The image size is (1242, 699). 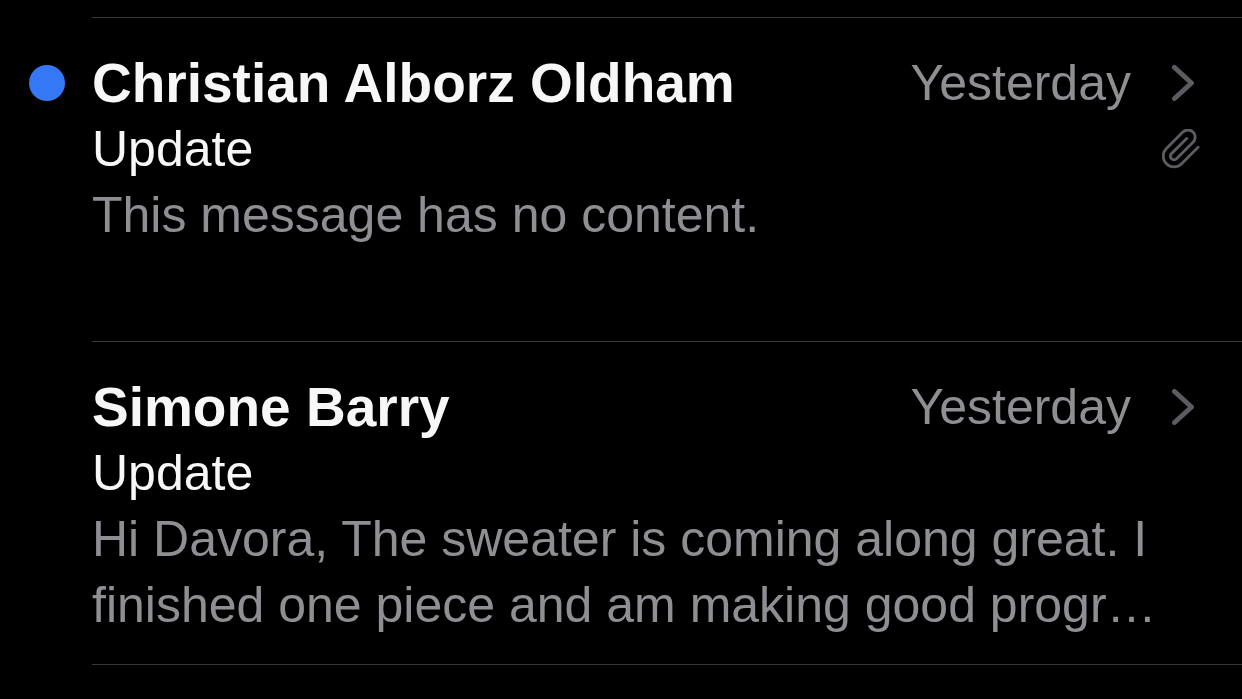 I want to click on message-preview: This message has no content., so click(x=426, y=215).